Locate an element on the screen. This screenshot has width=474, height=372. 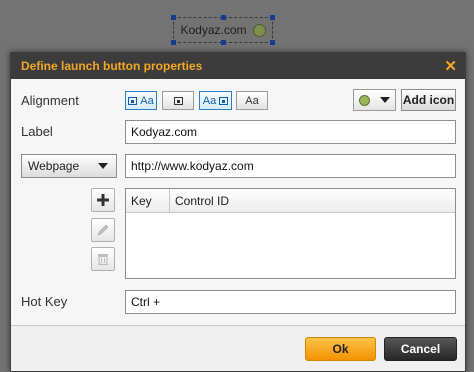
dialog-title: Define launch button properties is located at coordinates (112, 66).